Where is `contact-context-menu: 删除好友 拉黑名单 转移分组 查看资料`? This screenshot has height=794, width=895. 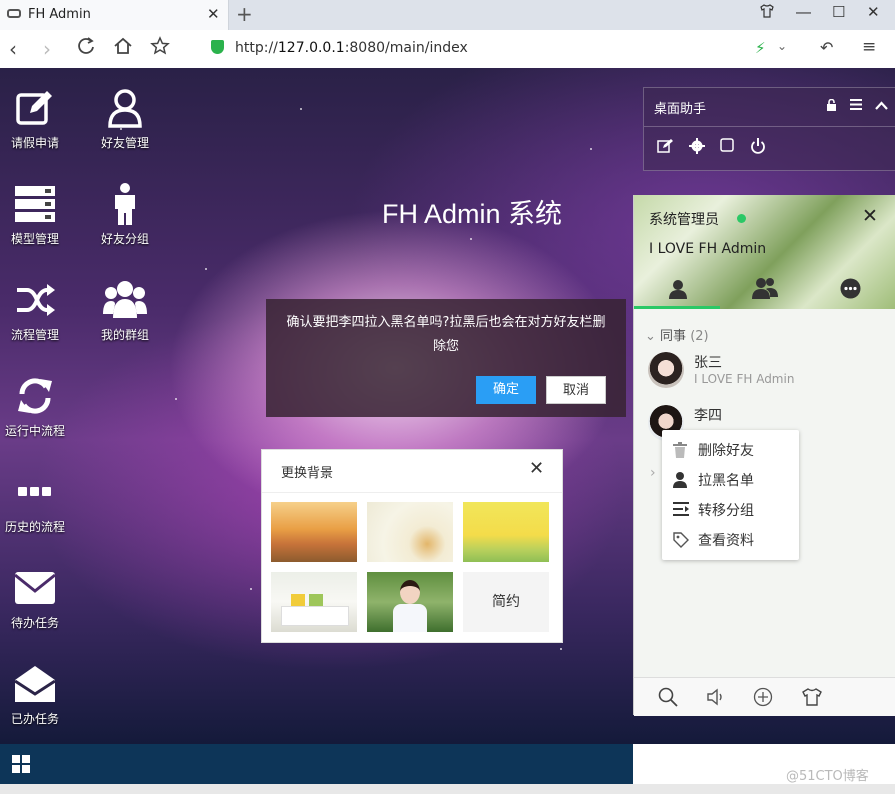
contact-context-menu: 删除好友 拉黑名单 转移分组 查看资料 is located at coordinates (730, 495).